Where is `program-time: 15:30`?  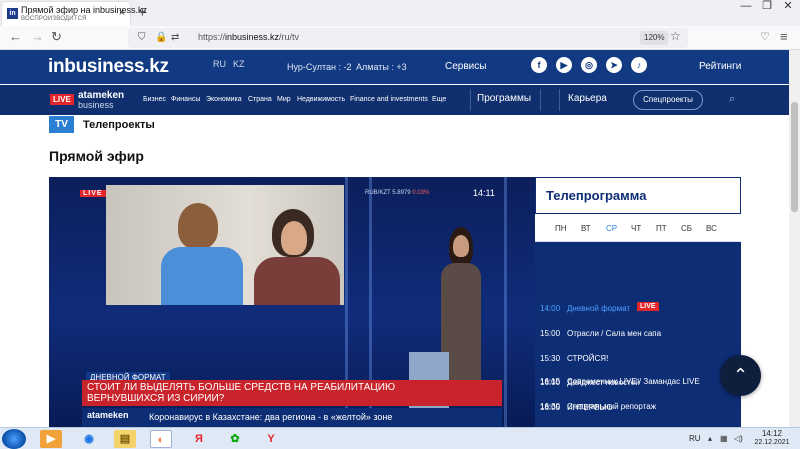 program-time: 15:30 is located at coordinates (550, 358).